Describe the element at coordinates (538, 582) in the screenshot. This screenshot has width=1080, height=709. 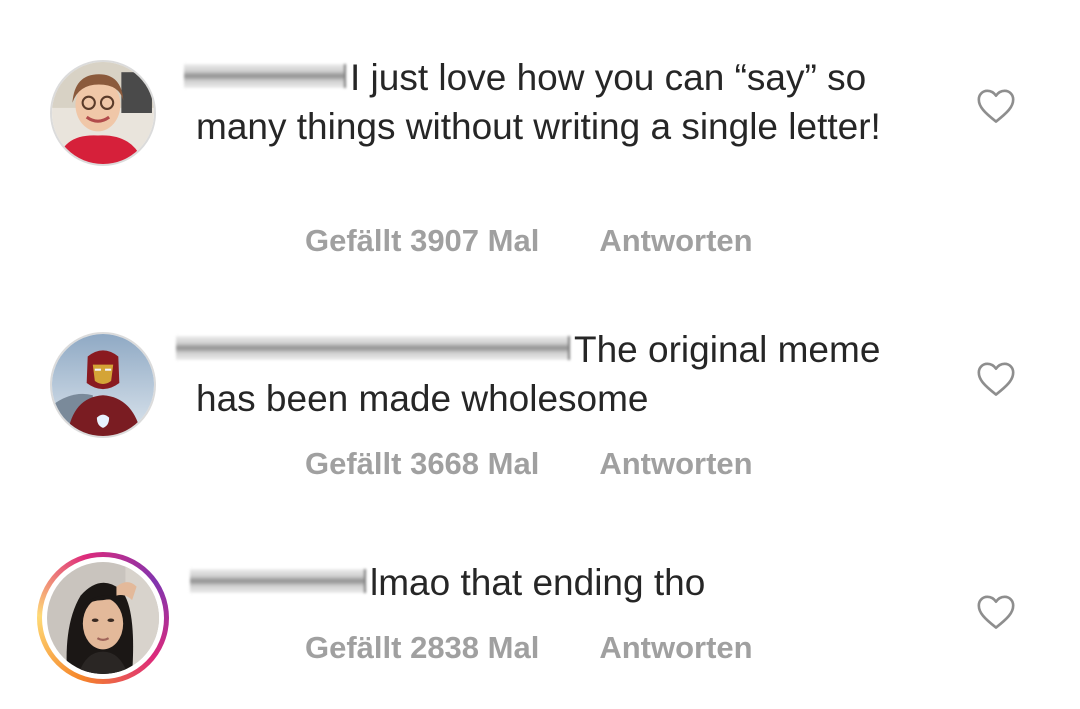
I see `comment-text: lmao that ending tho` at that location.